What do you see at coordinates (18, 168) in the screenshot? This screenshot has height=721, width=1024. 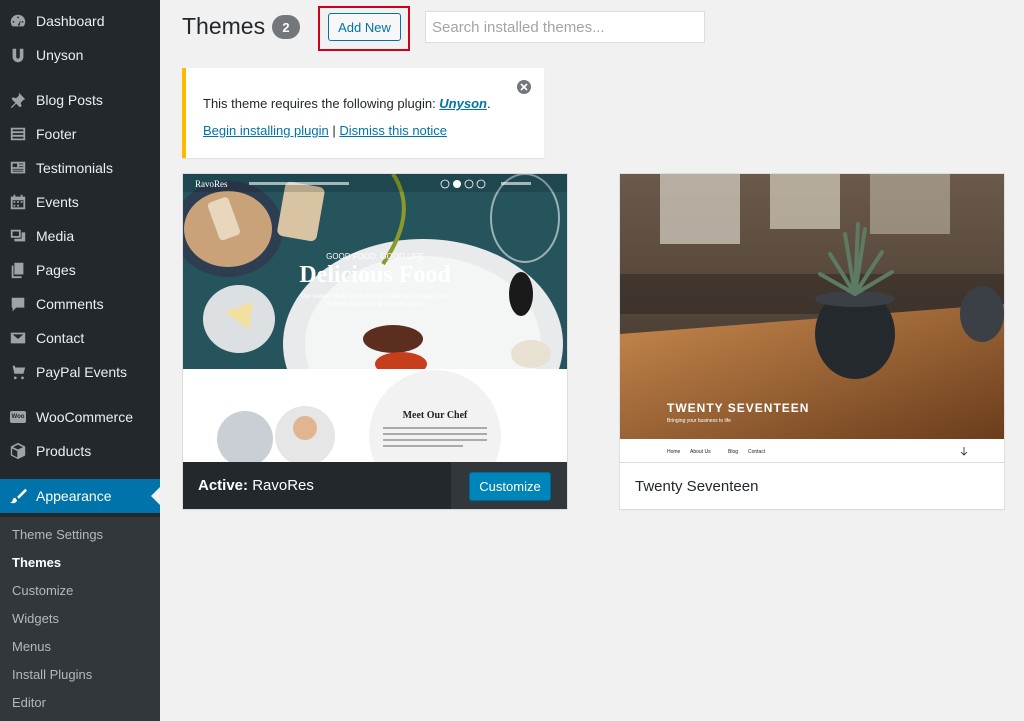 I see `testimonials-icon` at bounding box center [18, 168].